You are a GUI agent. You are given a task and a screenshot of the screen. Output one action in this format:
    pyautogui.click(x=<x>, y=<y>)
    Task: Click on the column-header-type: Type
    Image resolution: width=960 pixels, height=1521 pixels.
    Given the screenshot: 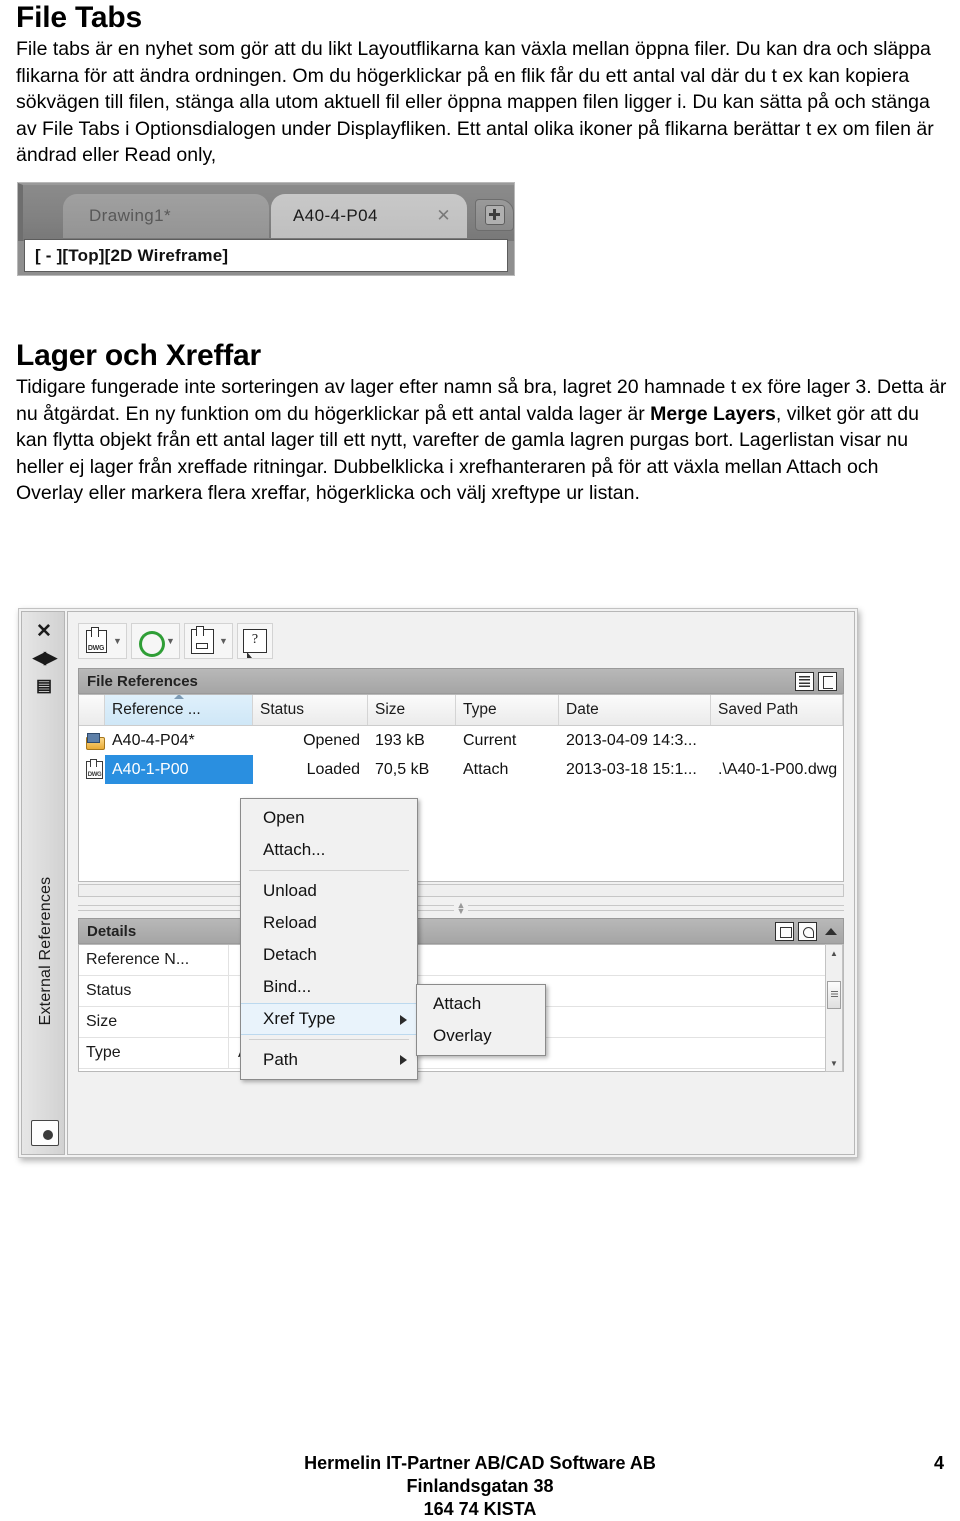 What is the action you would take?
    pyautogui.click(x=507, y=710)
    